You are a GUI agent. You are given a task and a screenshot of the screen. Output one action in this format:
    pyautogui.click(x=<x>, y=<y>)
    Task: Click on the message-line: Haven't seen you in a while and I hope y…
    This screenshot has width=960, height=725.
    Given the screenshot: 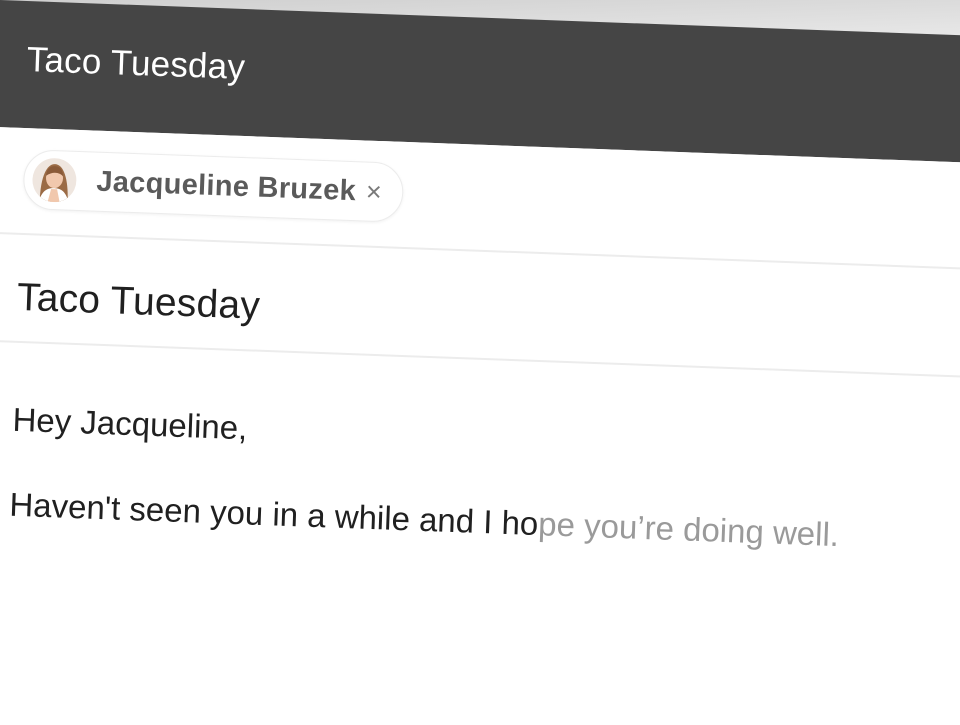 What is the action you would take?
    pyautogui.click(x=424, y=520)
    